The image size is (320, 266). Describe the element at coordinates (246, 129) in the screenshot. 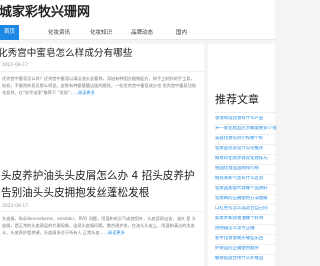

I see `recommended-link: 开一家化妆品店大概需要多少钱` at that location.